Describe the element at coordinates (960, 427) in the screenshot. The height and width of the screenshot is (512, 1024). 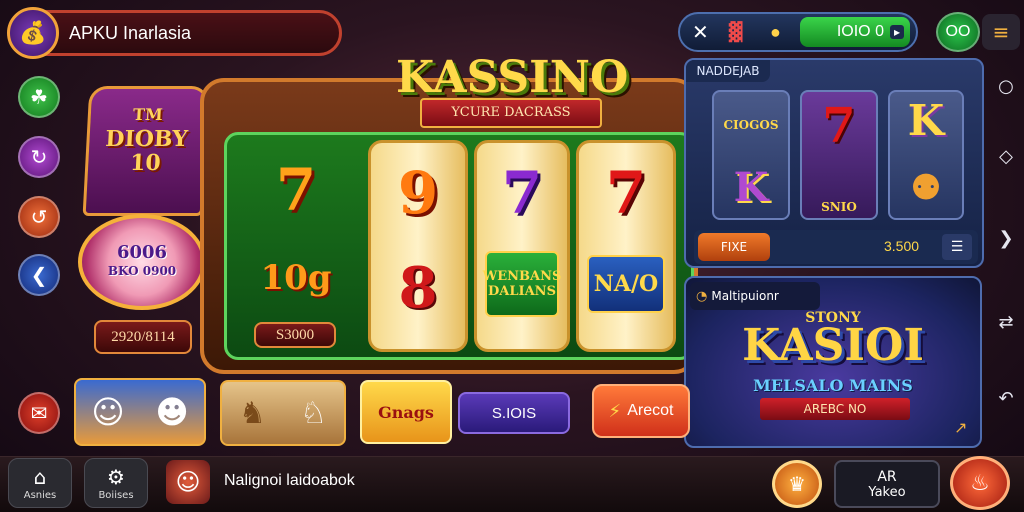
I see `promo-expand-icon: ↗` at that location.